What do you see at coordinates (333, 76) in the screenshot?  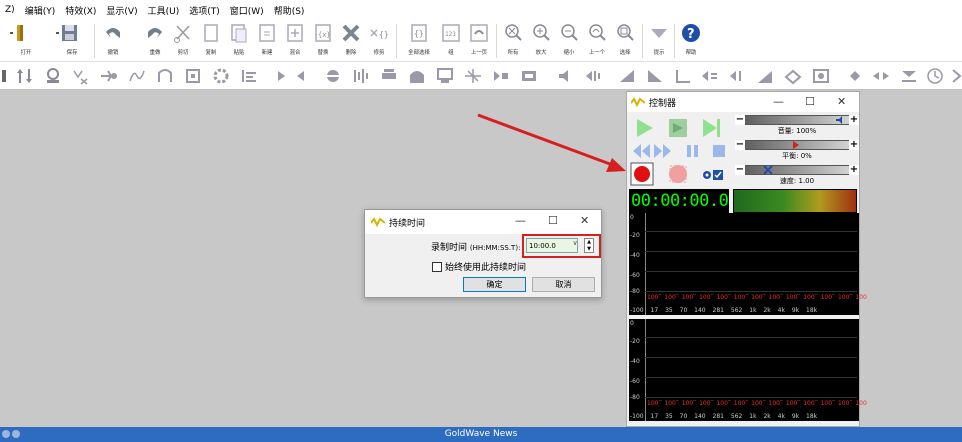 I see `invert-icon` at bounding box center [333, 76].